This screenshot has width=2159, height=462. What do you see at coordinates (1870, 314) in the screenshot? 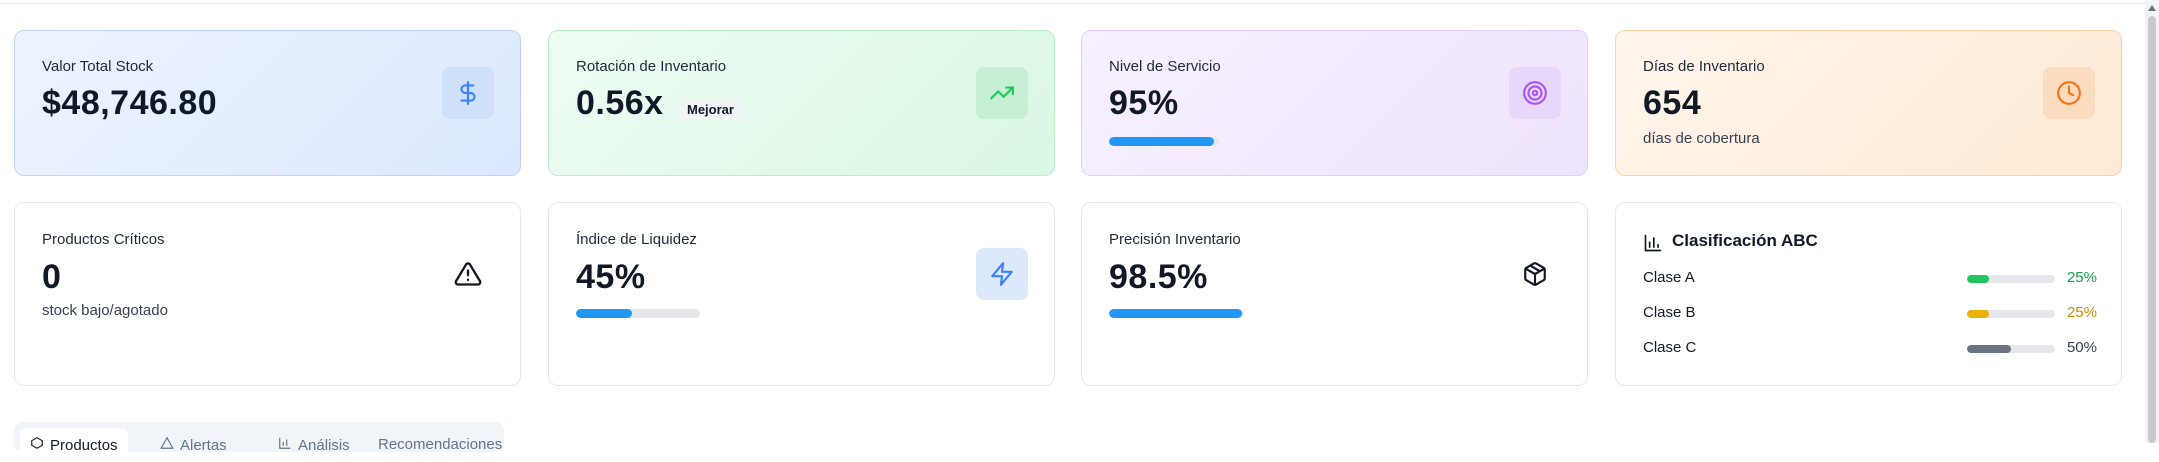
I see `abc-row-b: Clase B 25%` at bounding box center [1870, 314].